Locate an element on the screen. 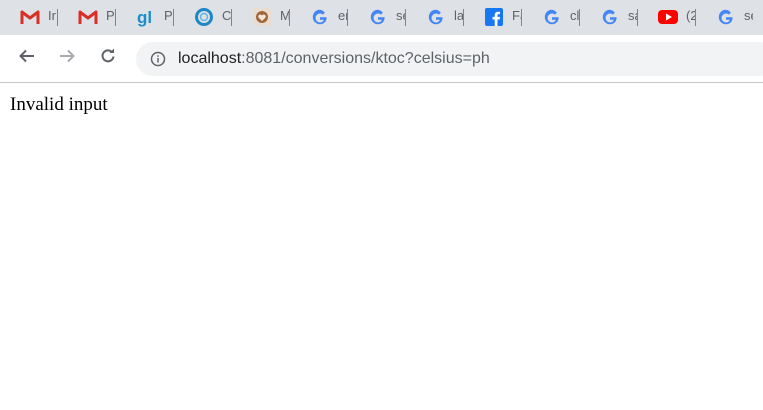 This screenshot has width=763, height=410. tab-2: gl P is located at coordinates (145, 17).